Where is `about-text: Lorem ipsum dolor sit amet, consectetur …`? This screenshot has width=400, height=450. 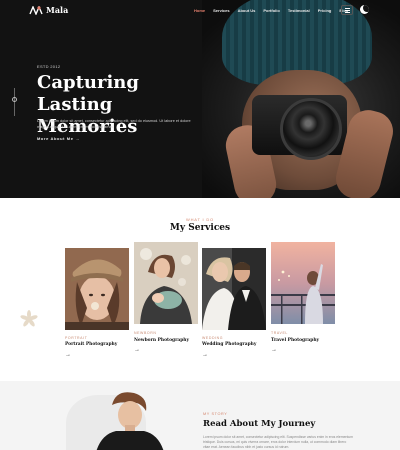 about-text: Lorem ipsum dolor sit amet, consectetur … is located at coordinates (278, 442).